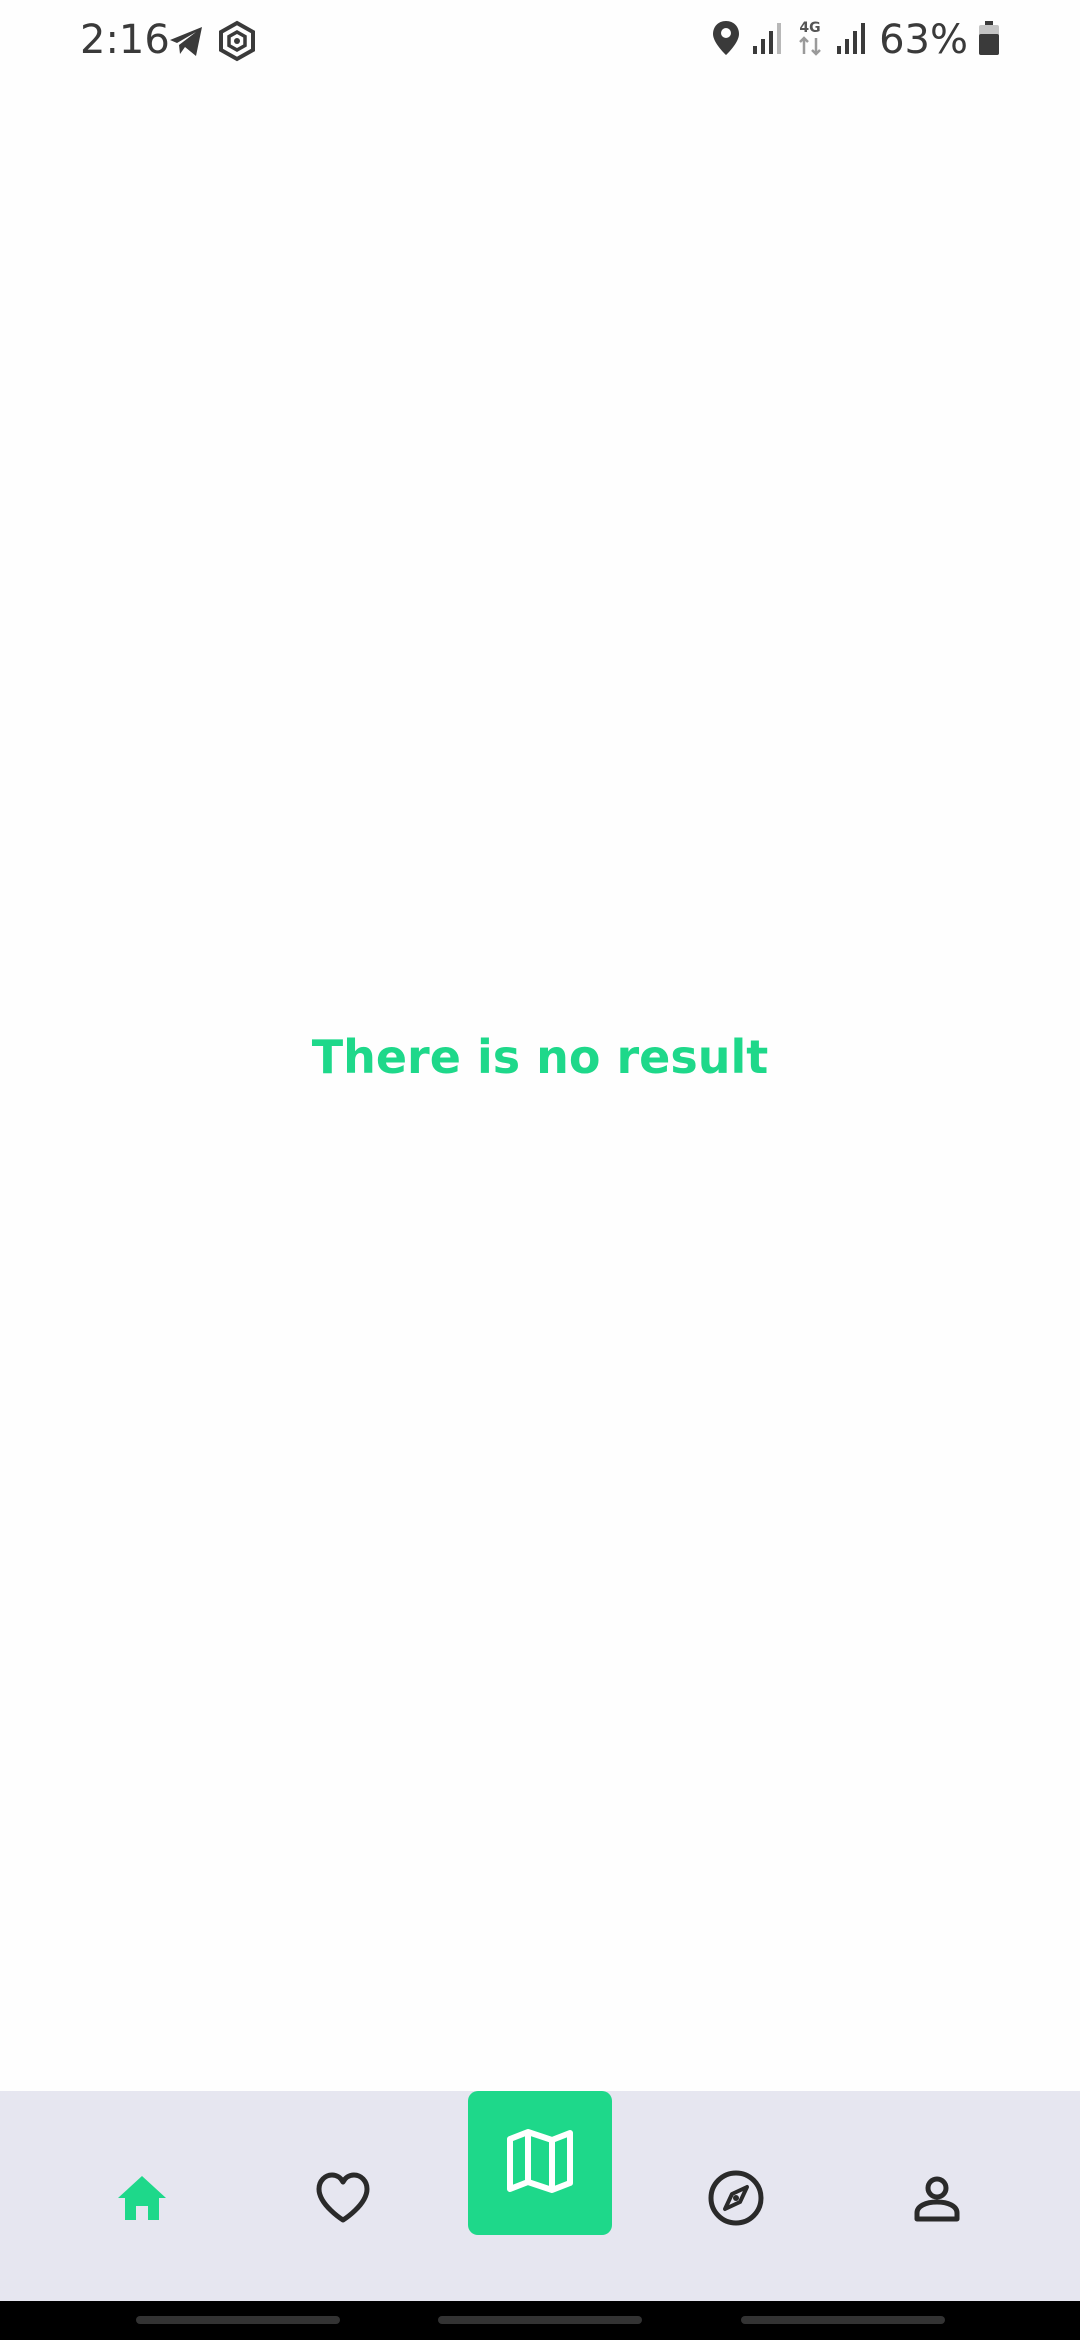 Image resolution: width=1080 pixels, height=2340 pixels. What do you see at coordinates (923, 40) in the screenshot?
I see `battery-percentage: 63%` at bounding box center [923, 40].